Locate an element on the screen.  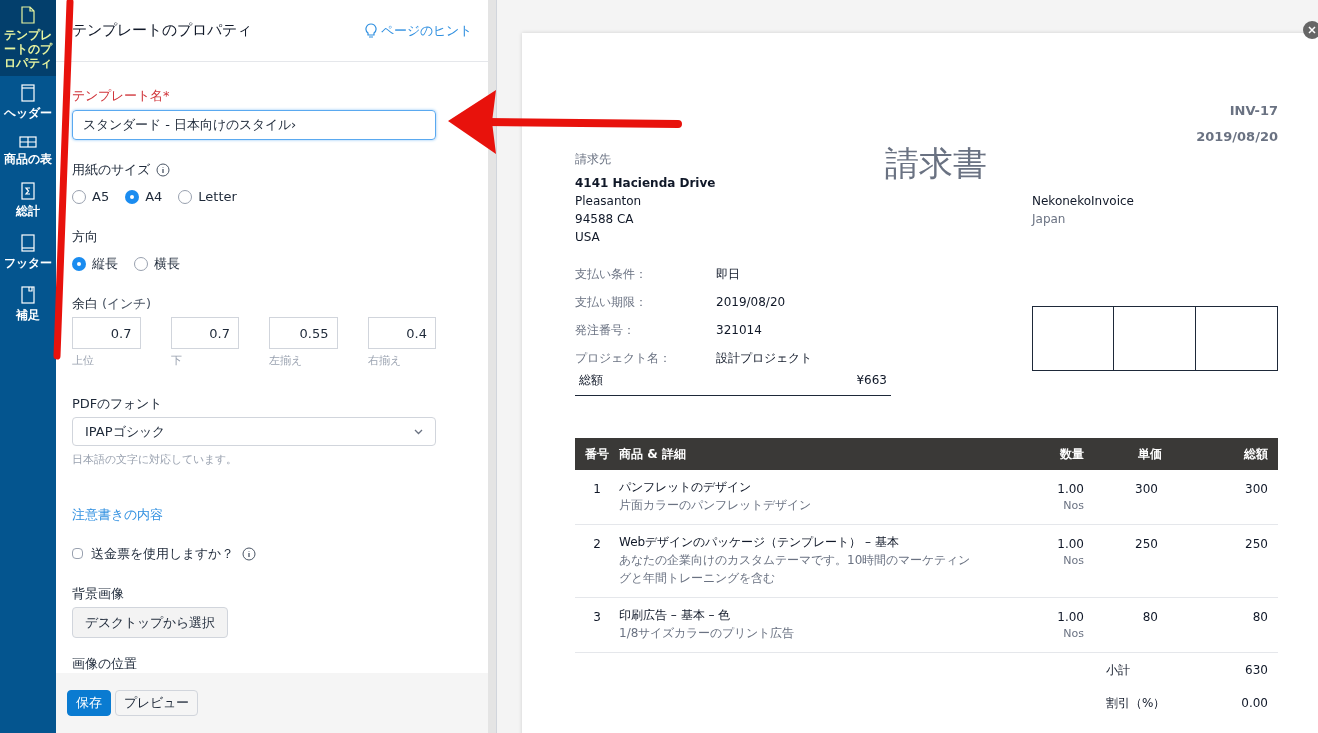
lightbulb-icon is located at coordinates (371, 30).